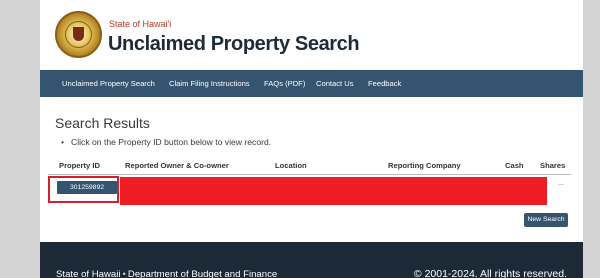 This screenshot has height=278, width=600. Describe the element at coordinates (140, 24) in the screenshot. I see `state-line: State of Hawai'i` at that location.